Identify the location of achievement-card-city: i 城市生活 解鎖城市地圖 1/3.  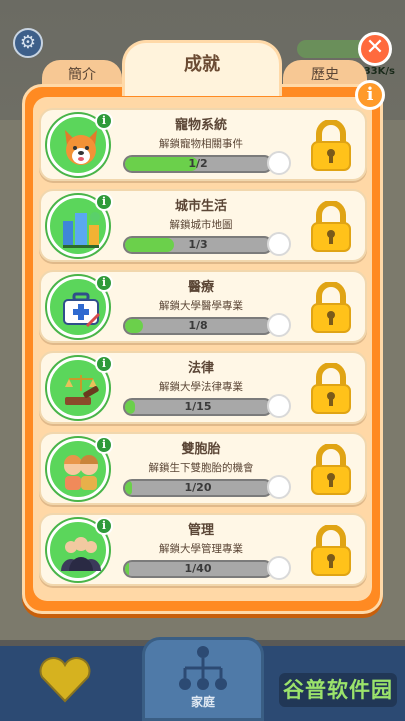
(203, 225).